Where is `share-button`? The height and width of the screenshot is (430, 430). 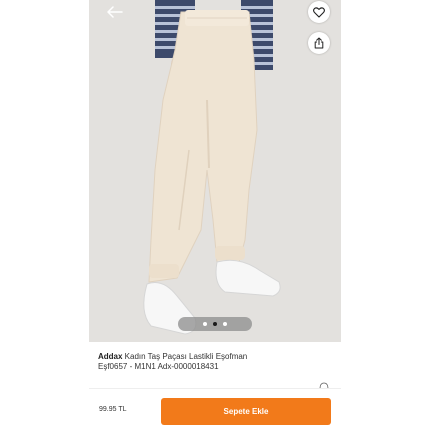 share-button is located at coordinates (319, 43).